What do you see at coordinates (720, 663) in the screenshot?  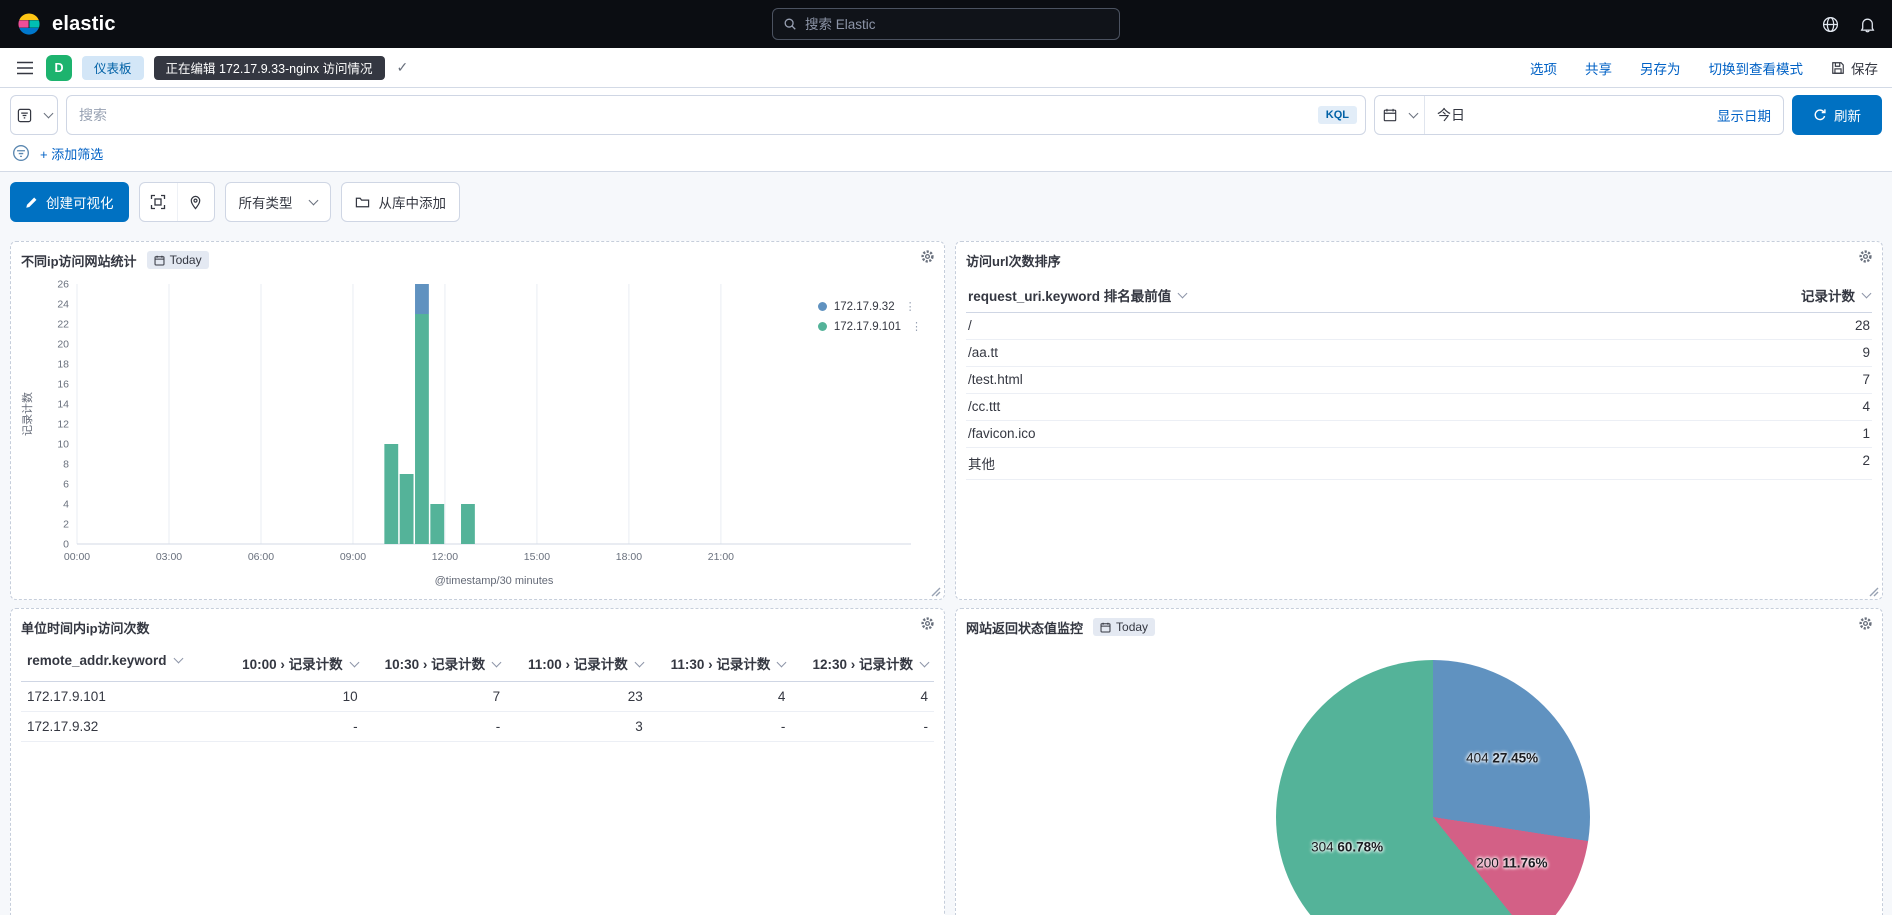 I see `column-header: 11:30 › 记录计数` at bounding box center [720, 663].